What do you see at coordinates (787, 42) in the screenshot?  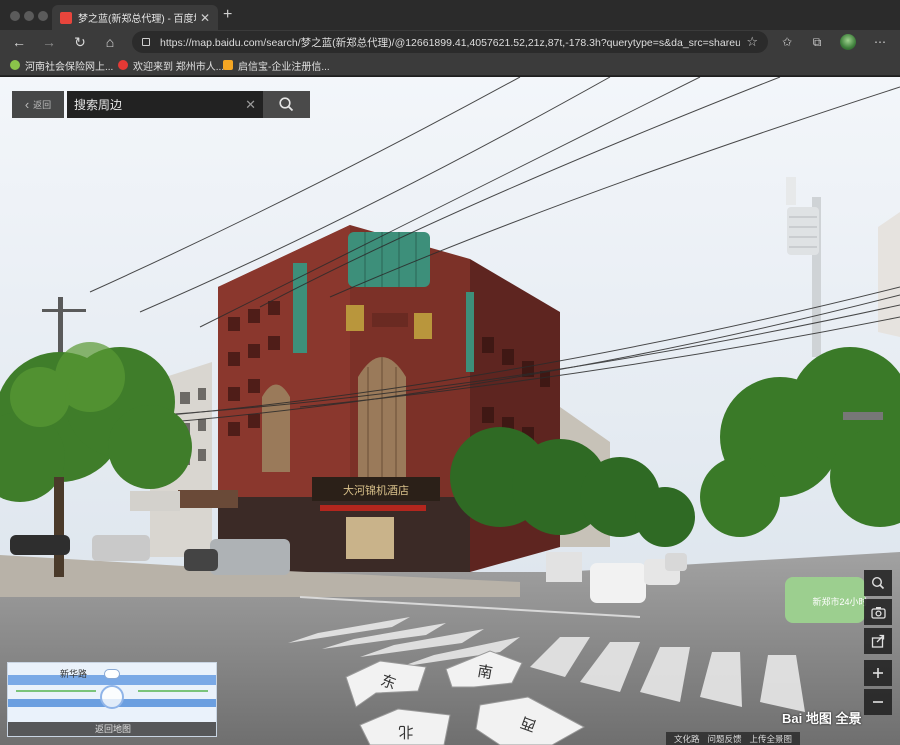 I see `favorites-list-icon: ✩` at bounding box center [787, 42].